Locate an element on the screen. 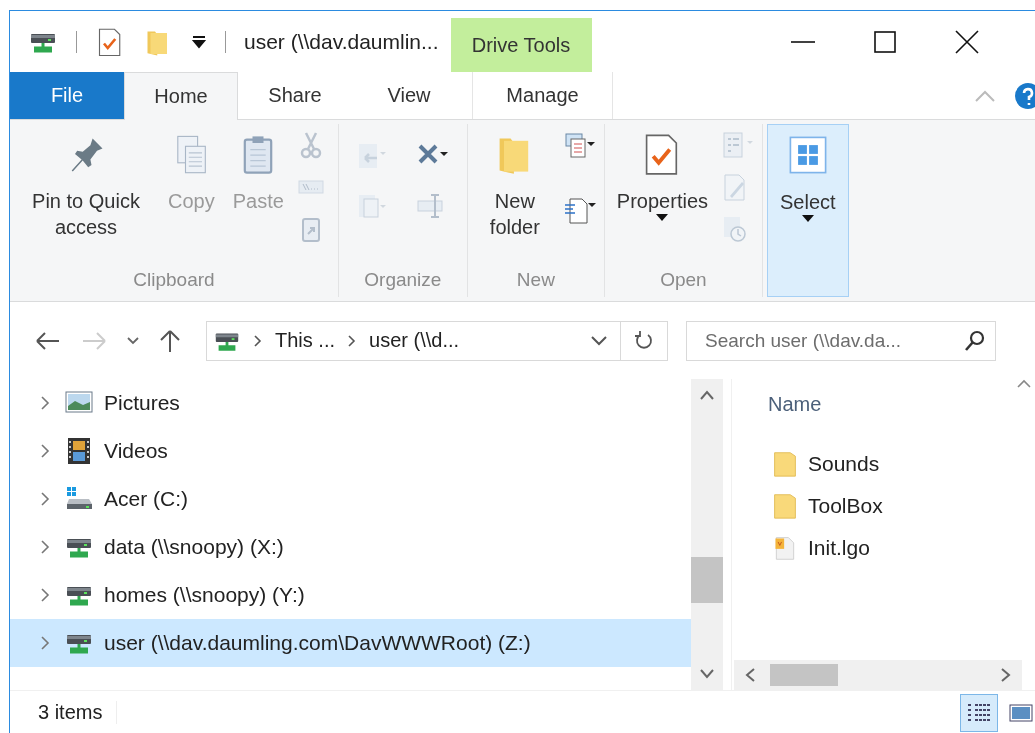  ribbon-tab: Home is located at coordinates (181, 96).